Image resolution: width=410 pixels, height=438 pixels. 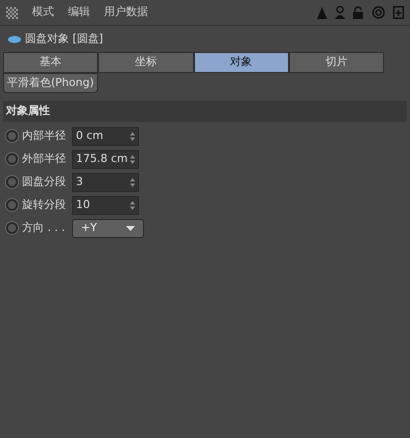 I want to click on property-label: 内部半径, so click(x=44, y=136).